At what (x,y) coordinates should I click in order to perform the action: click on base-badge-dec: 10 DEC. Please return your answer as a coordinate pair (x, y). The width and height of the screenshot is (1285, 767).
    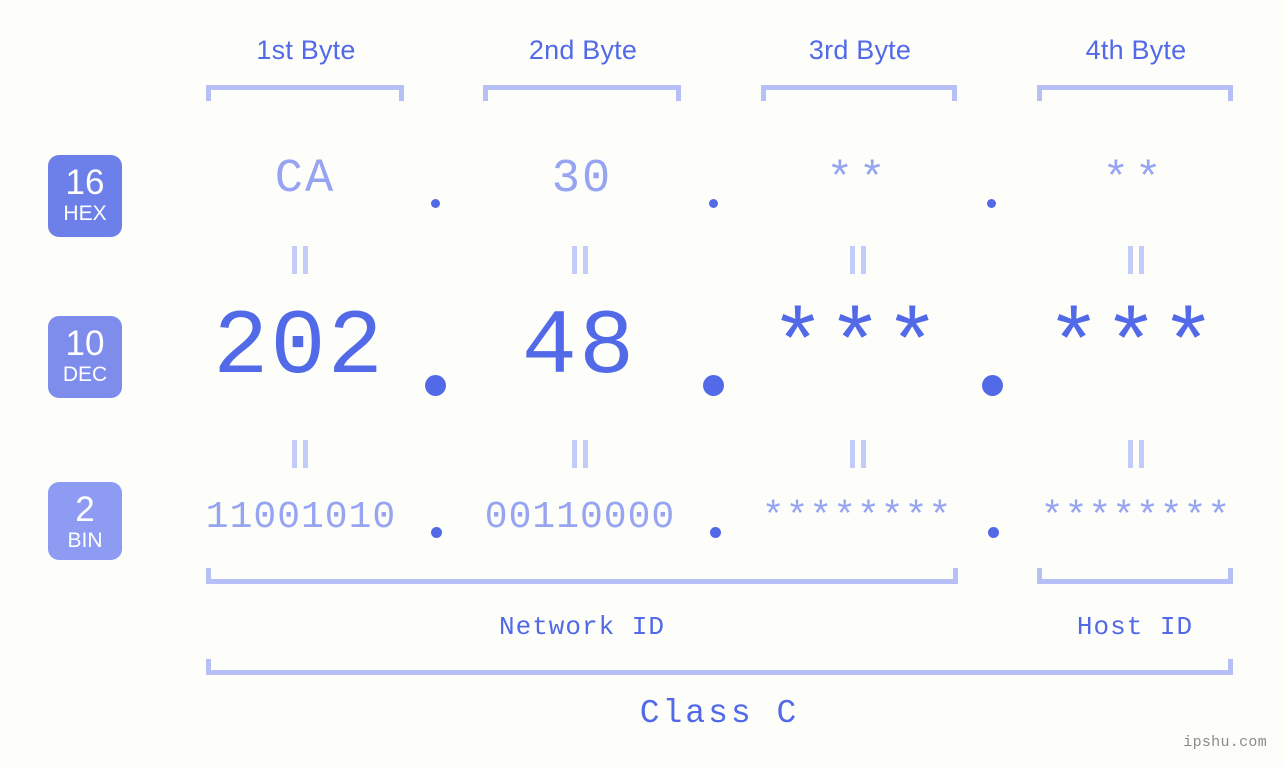
    Looking at the image, I should click on (85, 357).